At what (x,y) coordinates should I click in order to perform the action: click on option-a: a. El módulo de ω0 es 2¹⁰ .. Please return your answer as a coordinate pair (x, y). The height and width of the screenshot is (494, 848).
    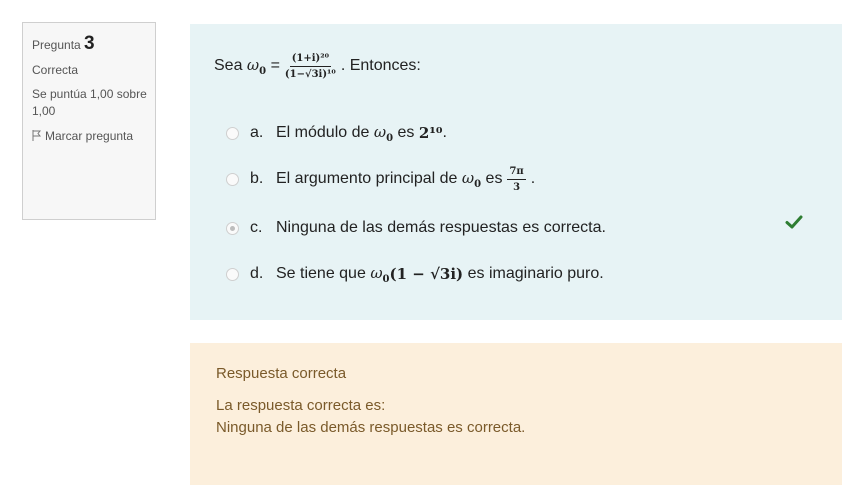
    Looking at the image, I should click on (336, 133).